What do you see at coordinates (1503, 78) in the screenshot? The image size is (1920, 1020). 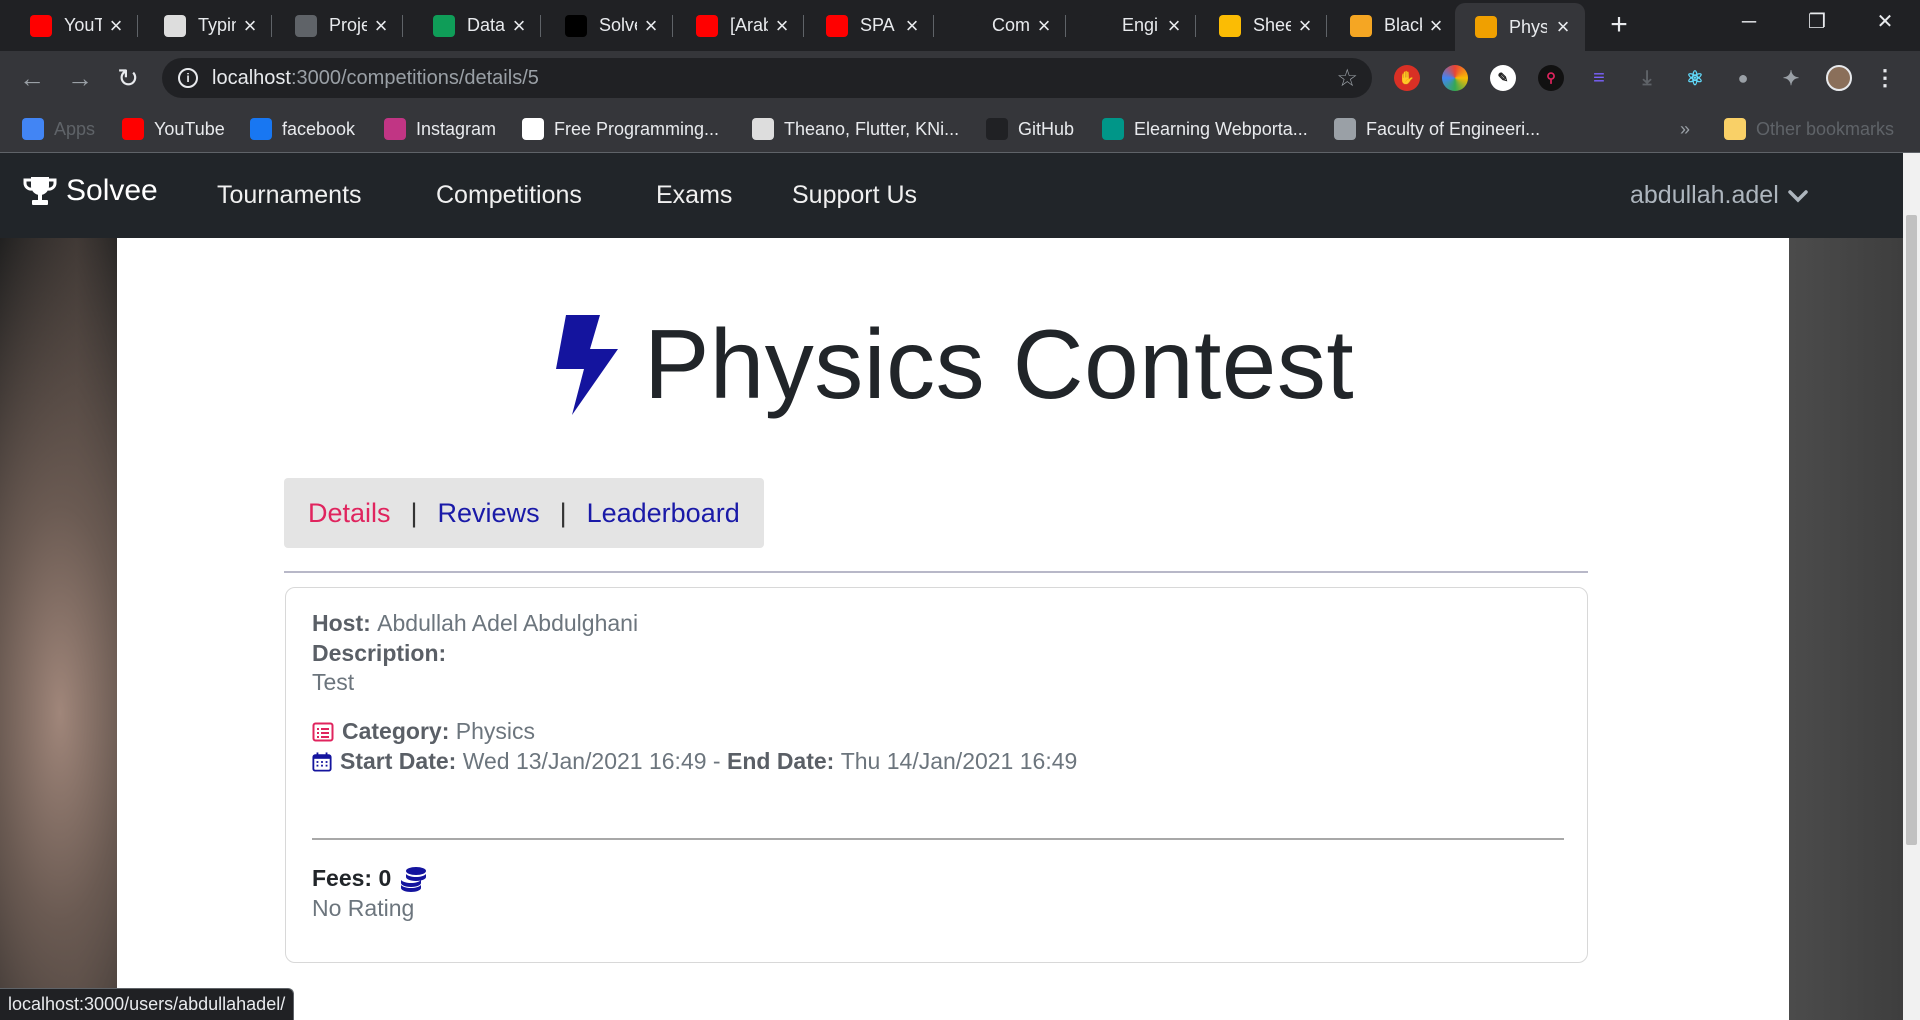 I see `pen-extension-icon: ✎` at bounding box center [1503, 78].